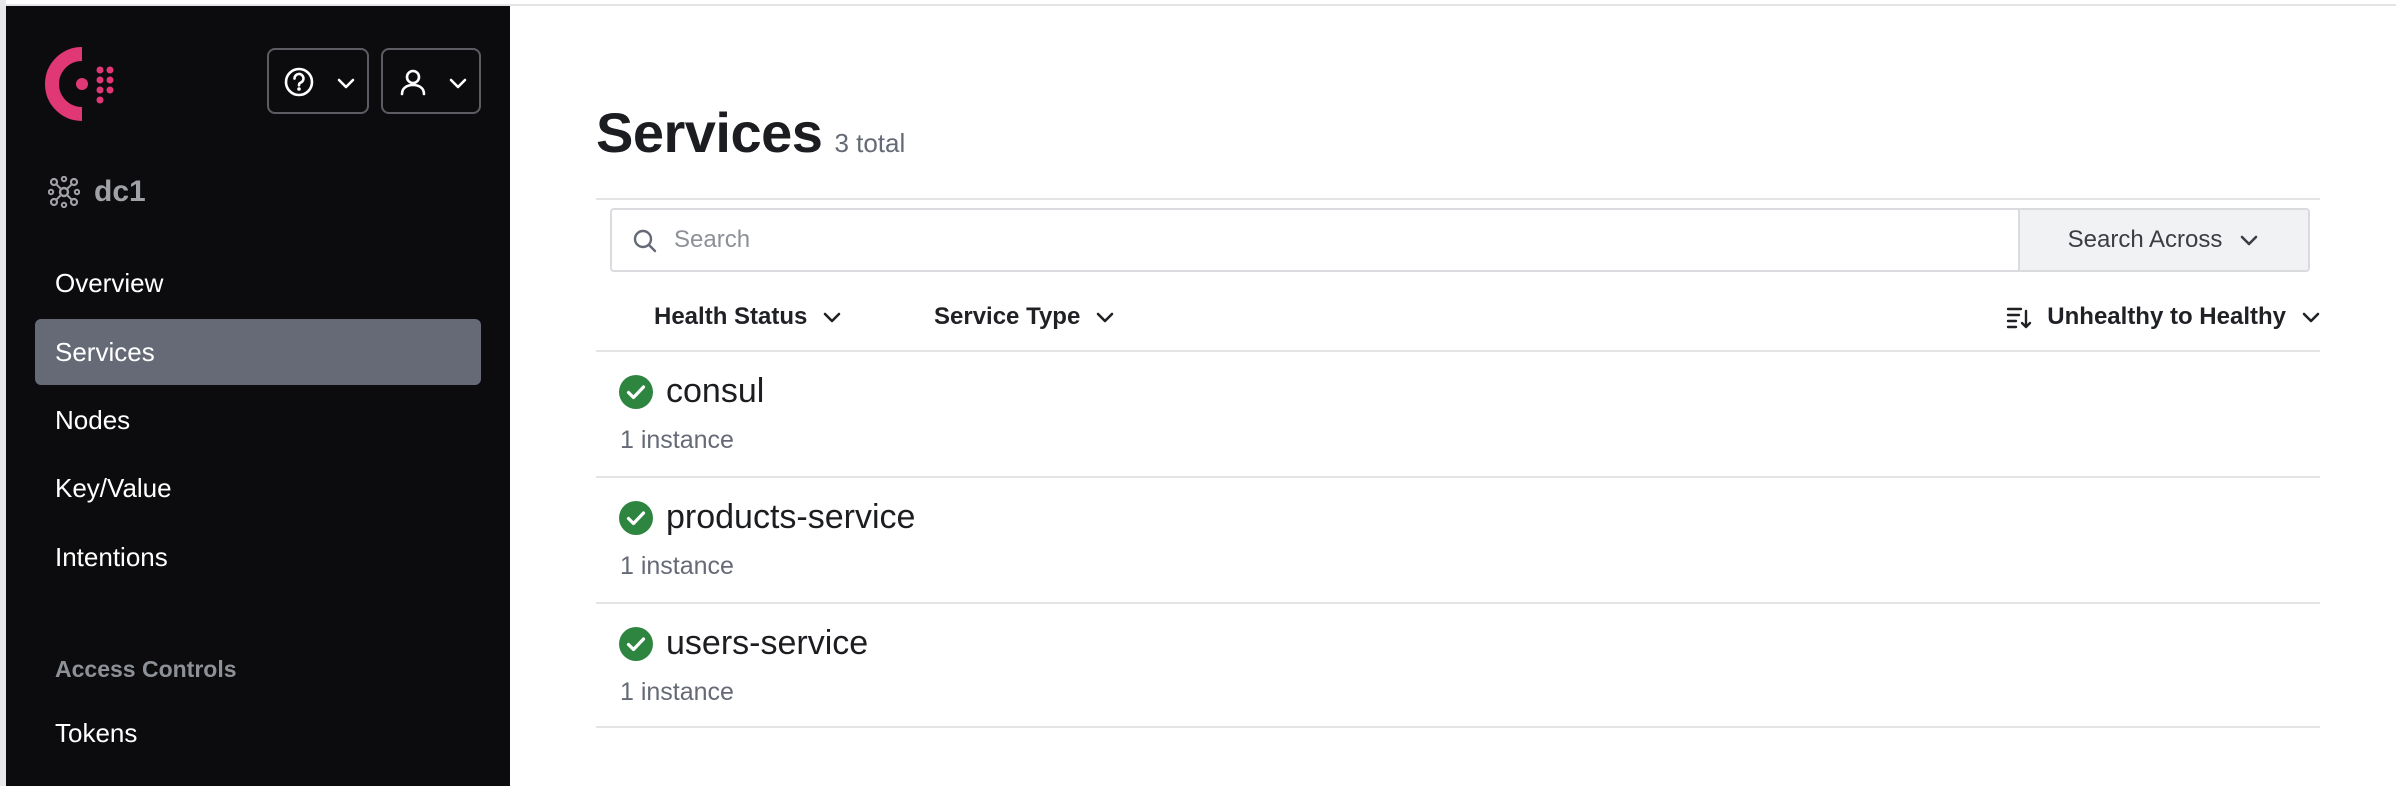 This screenshot has width=2396, height=786. Describe the element at coordinates (1458, 199) in the screenshot. I see `header-divider` at that location.